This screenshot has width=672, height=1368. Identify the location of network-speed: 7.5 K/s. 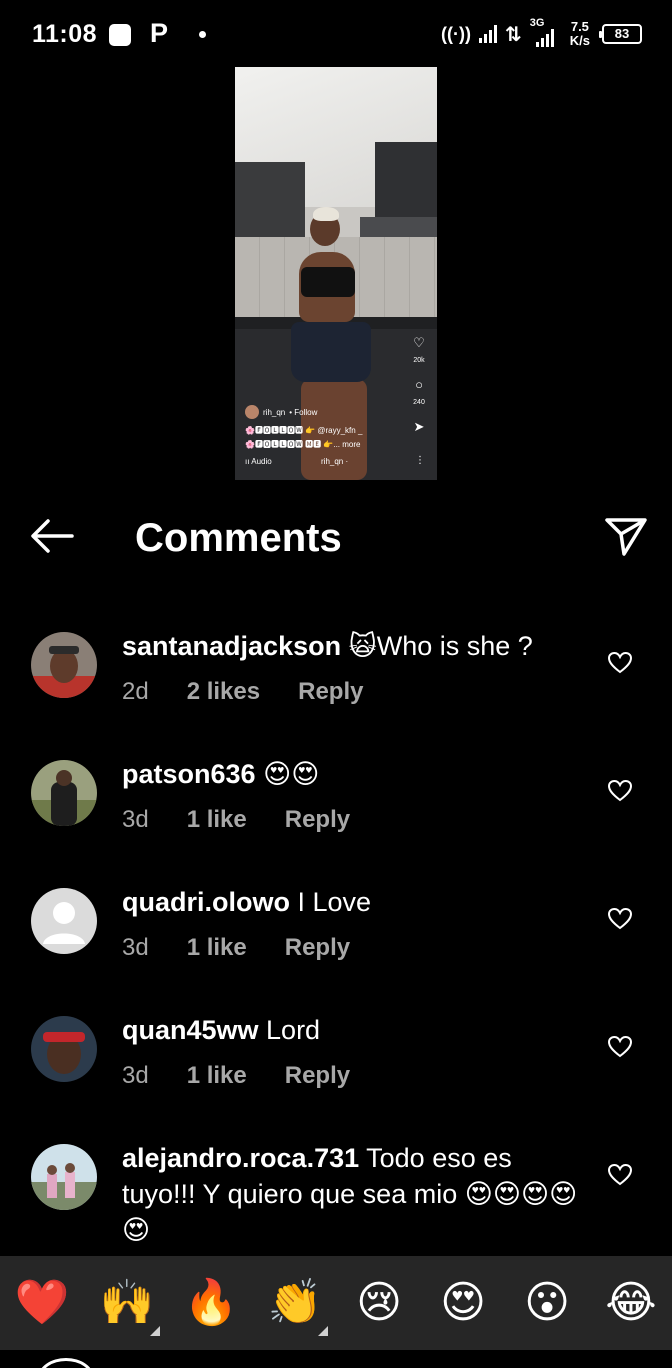
(579, 33).